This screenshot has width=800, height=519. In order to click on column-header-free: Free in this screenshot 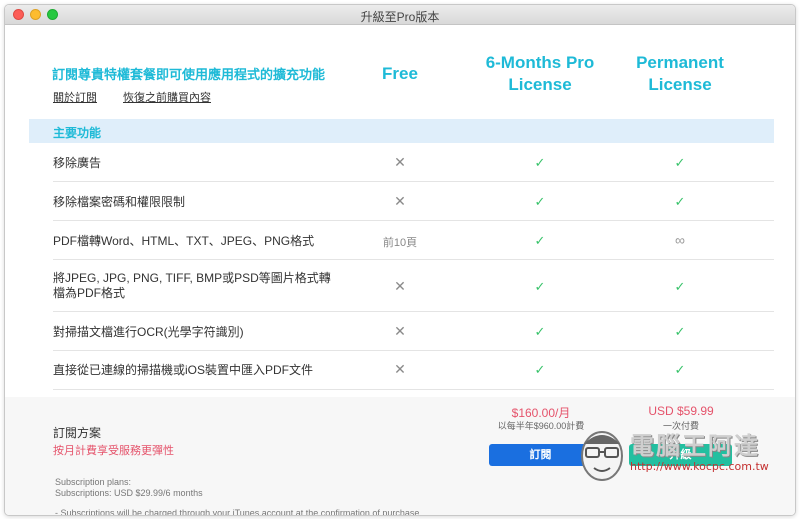, I will do `click(400, 74)`.